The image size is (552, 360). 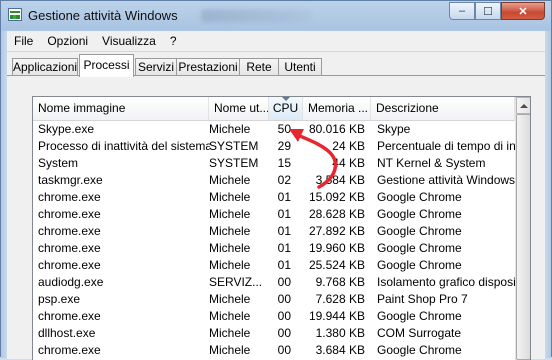 I want to click on memory-cell: 15.092 KB, so click(x=336, y=197).